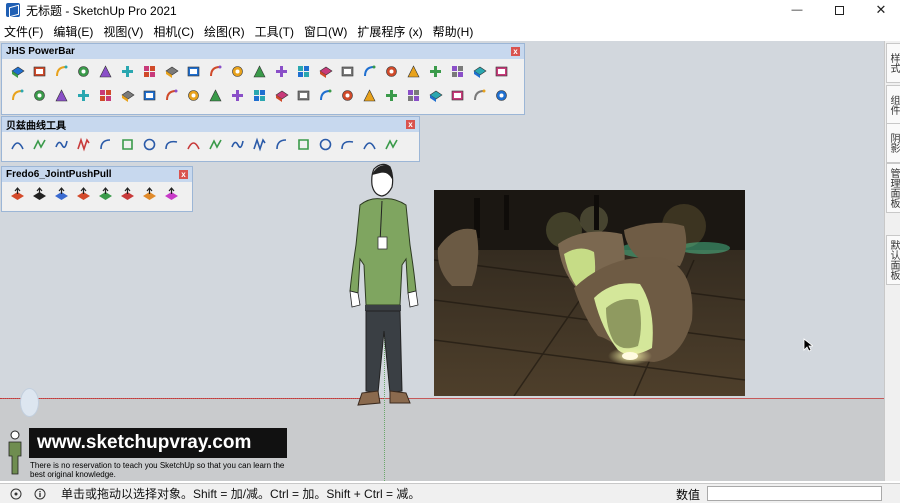 This screenshot has height=503, width=900. I want to click on jpp-undo-icon, so click(127, 194).